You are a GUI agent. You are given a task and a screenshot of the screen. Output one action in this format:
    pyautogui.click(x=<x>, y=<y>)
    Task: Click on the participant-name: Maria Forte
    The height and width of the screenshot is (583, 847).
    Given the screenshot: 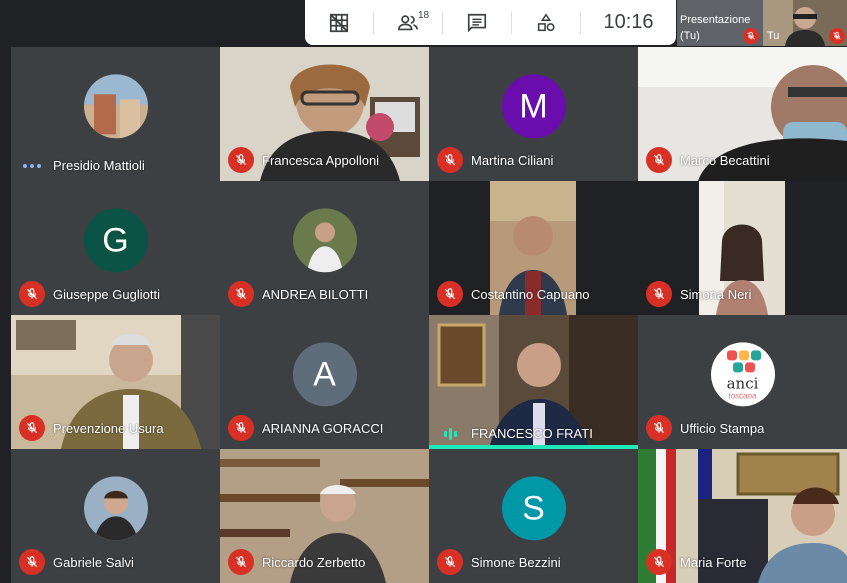 What is the action you would take?
    pyautogui.click(x=713, y=562)
    